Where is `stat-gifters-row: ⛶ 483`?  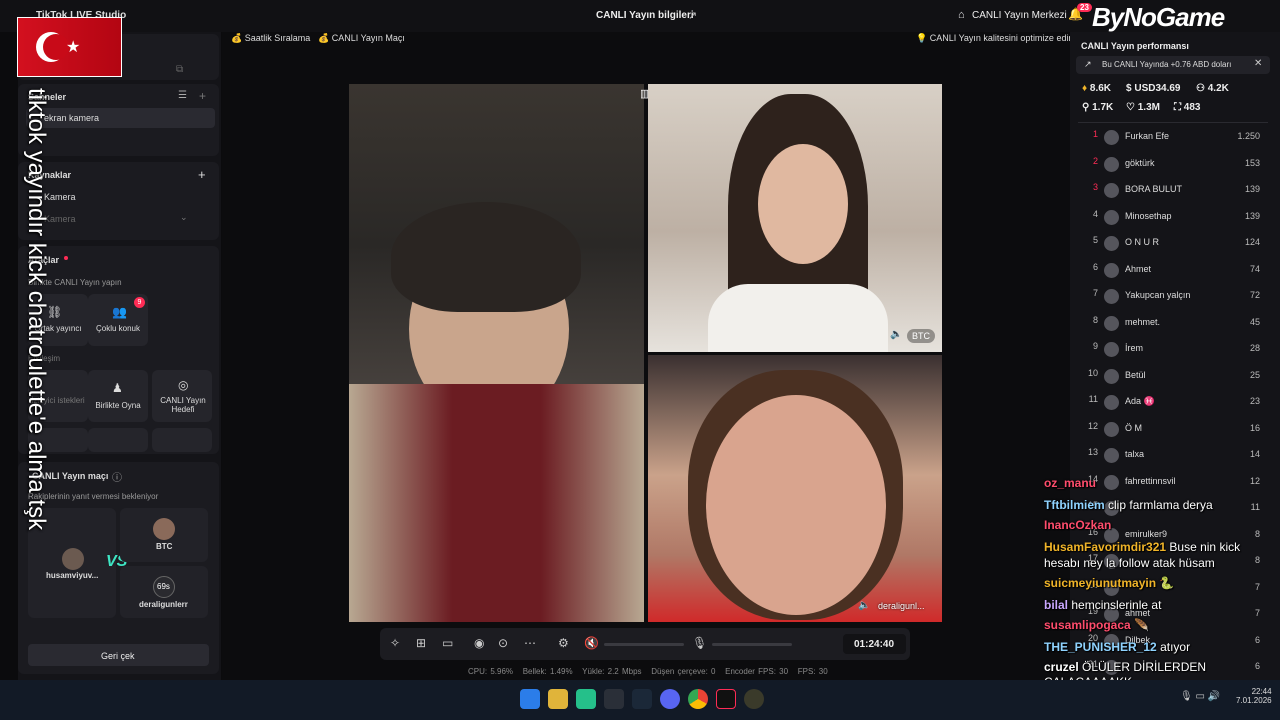
stat-gifters-row: ⛶ 483 is located at coordinates (1187, 107).